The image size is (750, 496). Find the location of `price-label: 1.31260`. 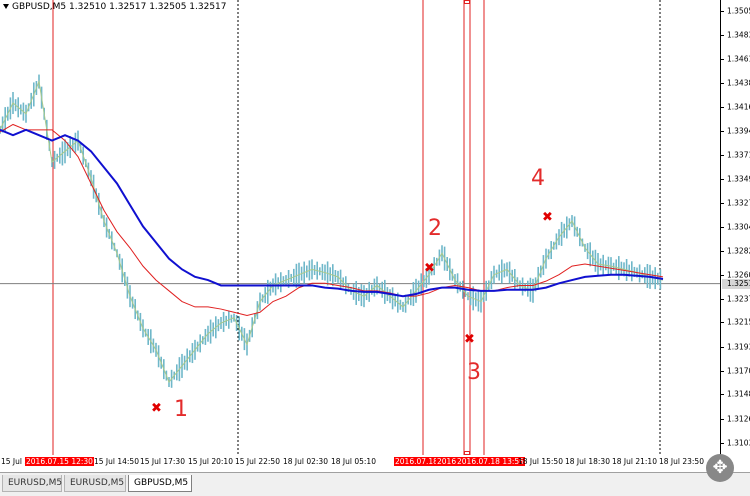

price-label: 1.31260 is located at coordinates (738, 418).